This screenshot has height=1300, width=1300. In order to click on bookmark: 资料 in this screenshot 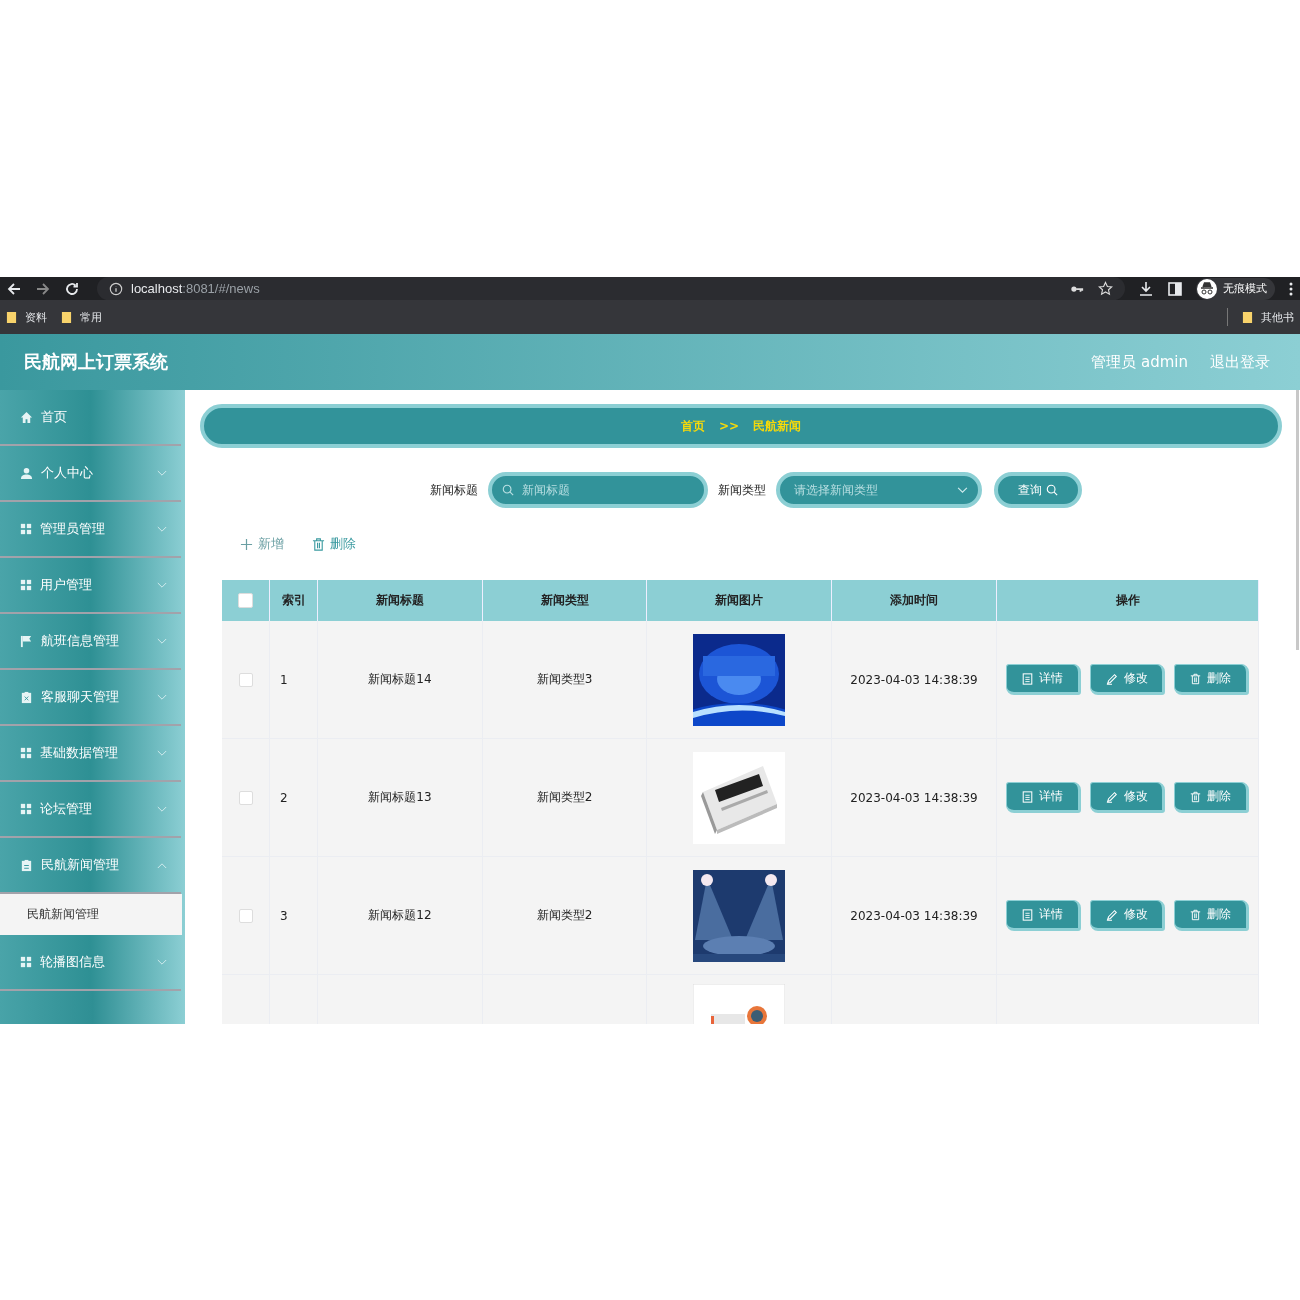, I will do `click(26, 317)`.